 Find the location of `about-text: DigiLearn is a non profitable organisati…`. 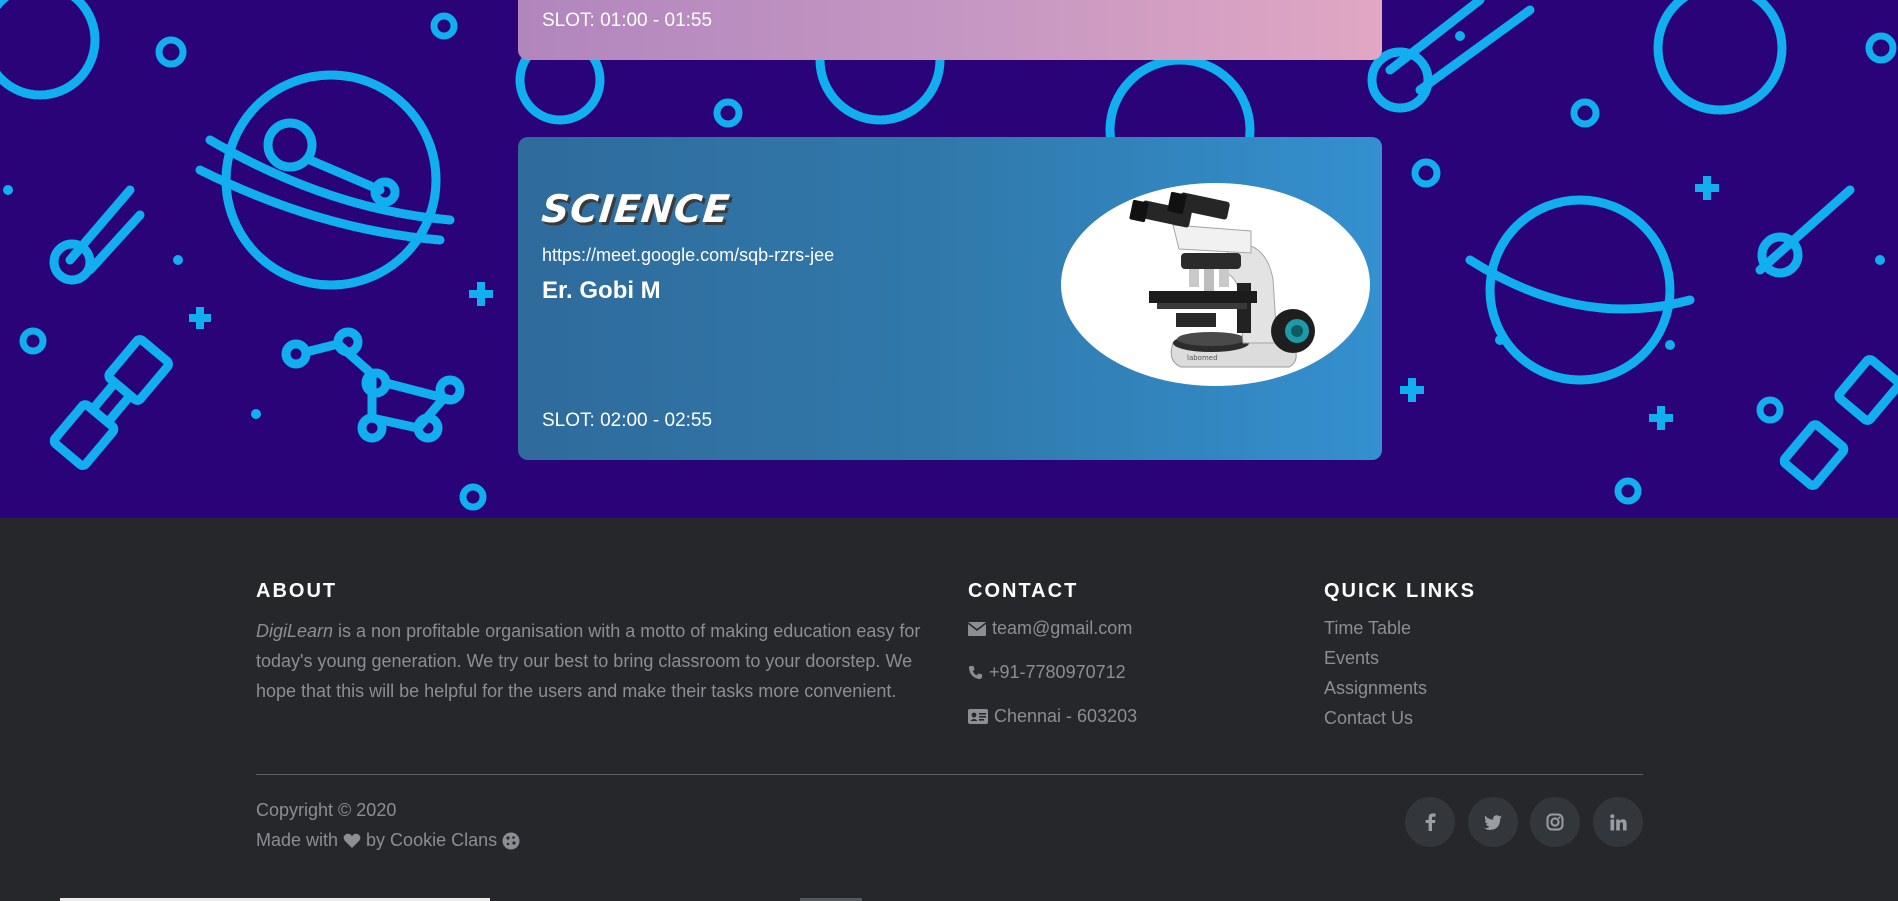

about-text: DigiLearn is a non profitable organisati… is located at coordinates (596, 661).